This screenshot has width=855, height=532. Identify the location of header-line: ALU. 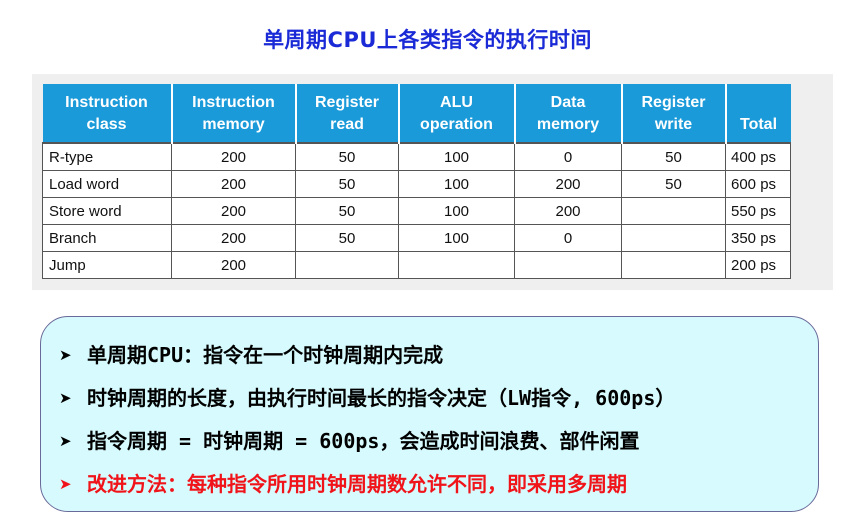
(456, 102).